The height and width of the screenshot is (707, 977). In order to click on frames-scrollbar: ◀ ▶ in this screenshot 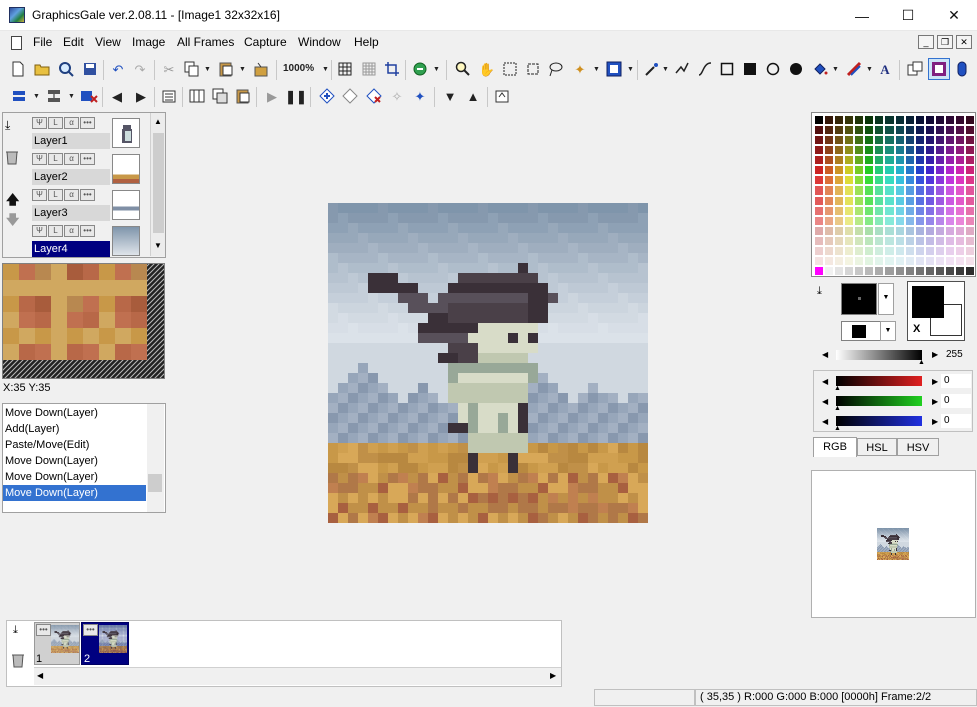, I will do `click(297, 676)`.